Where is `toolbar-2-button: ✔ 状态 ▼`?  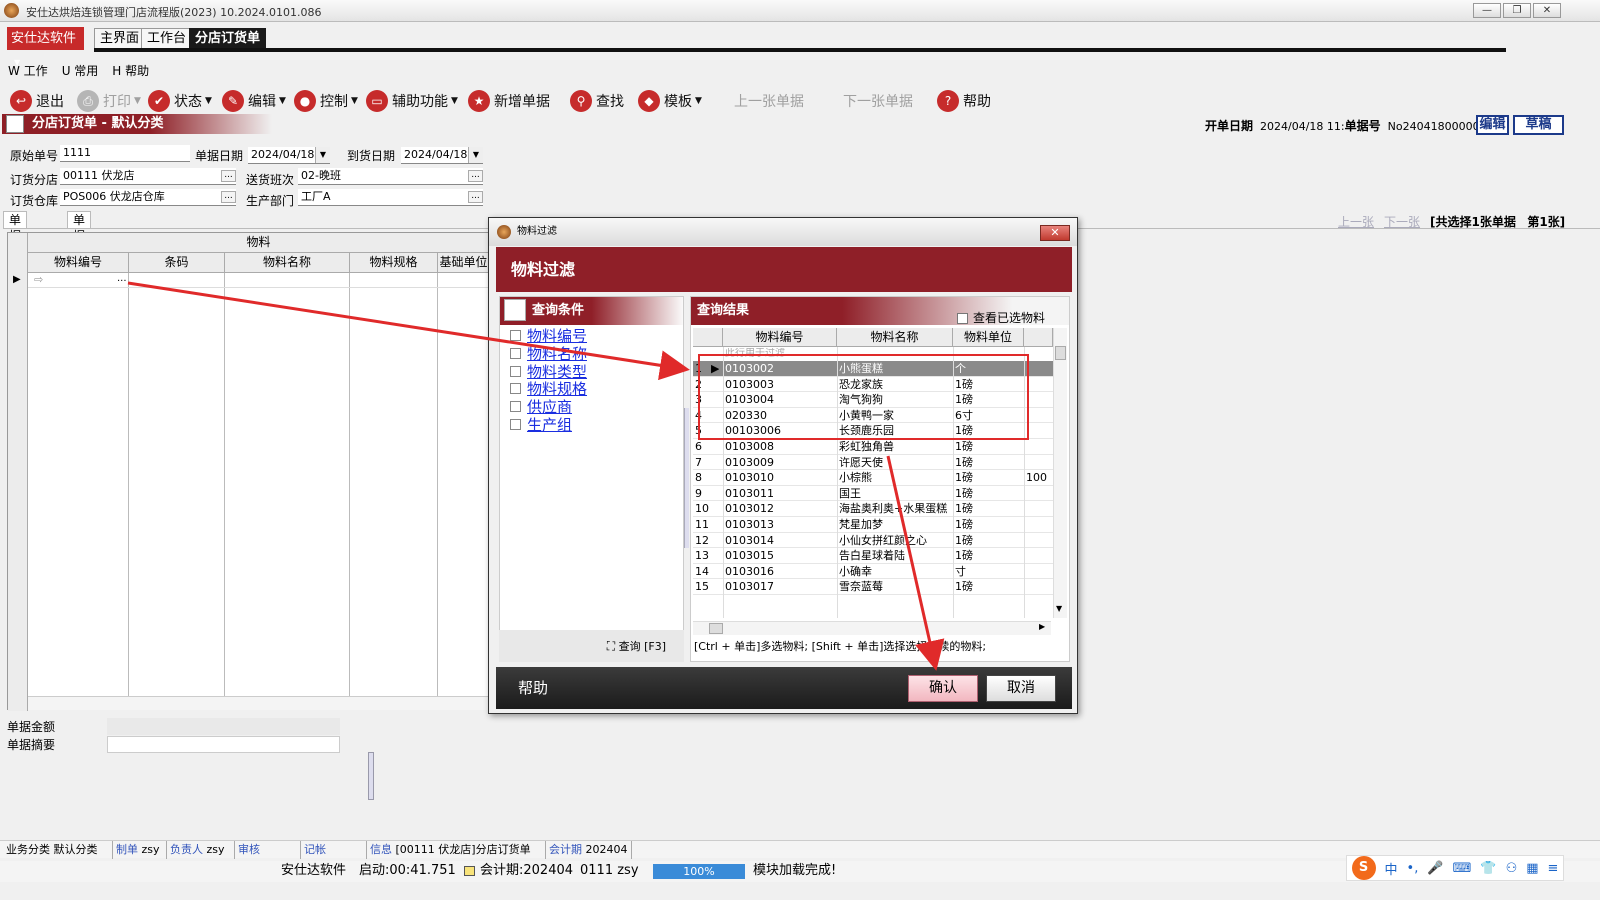 toolbar-2-button: ✔ 状态 ▼ is located at coordinates (180, 101).